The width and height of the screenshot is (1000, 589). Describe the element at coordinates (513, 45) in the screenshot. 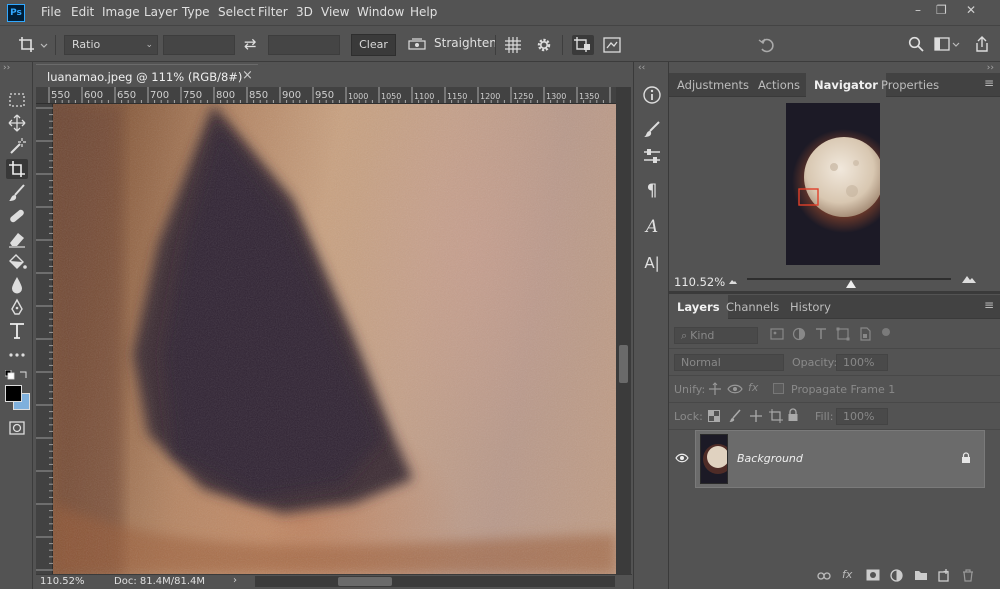

I see `grid-overlay-icon` at that location.